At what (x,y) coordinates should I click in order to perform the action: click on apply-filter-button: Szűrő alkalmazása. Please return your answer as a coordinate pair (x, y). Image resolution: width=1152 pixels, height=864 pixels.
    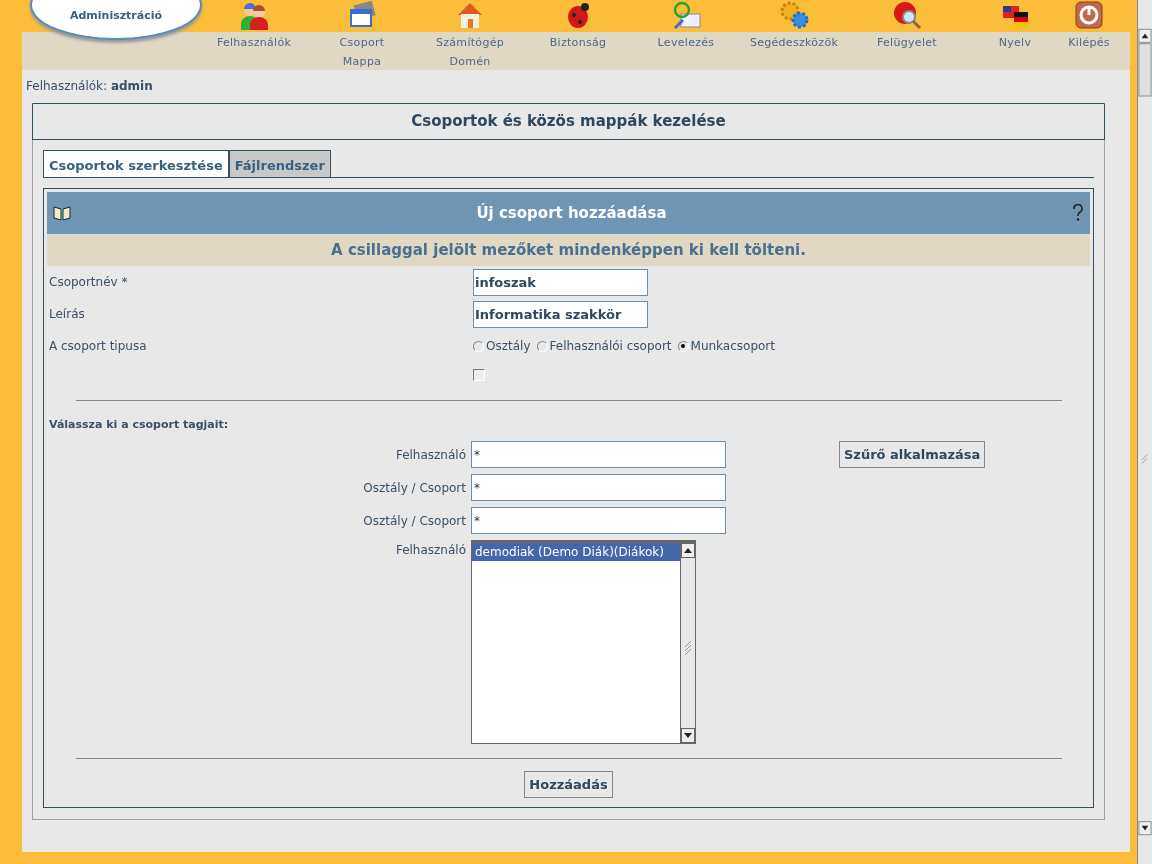
    Looking at the image, I should click on (912, 454).